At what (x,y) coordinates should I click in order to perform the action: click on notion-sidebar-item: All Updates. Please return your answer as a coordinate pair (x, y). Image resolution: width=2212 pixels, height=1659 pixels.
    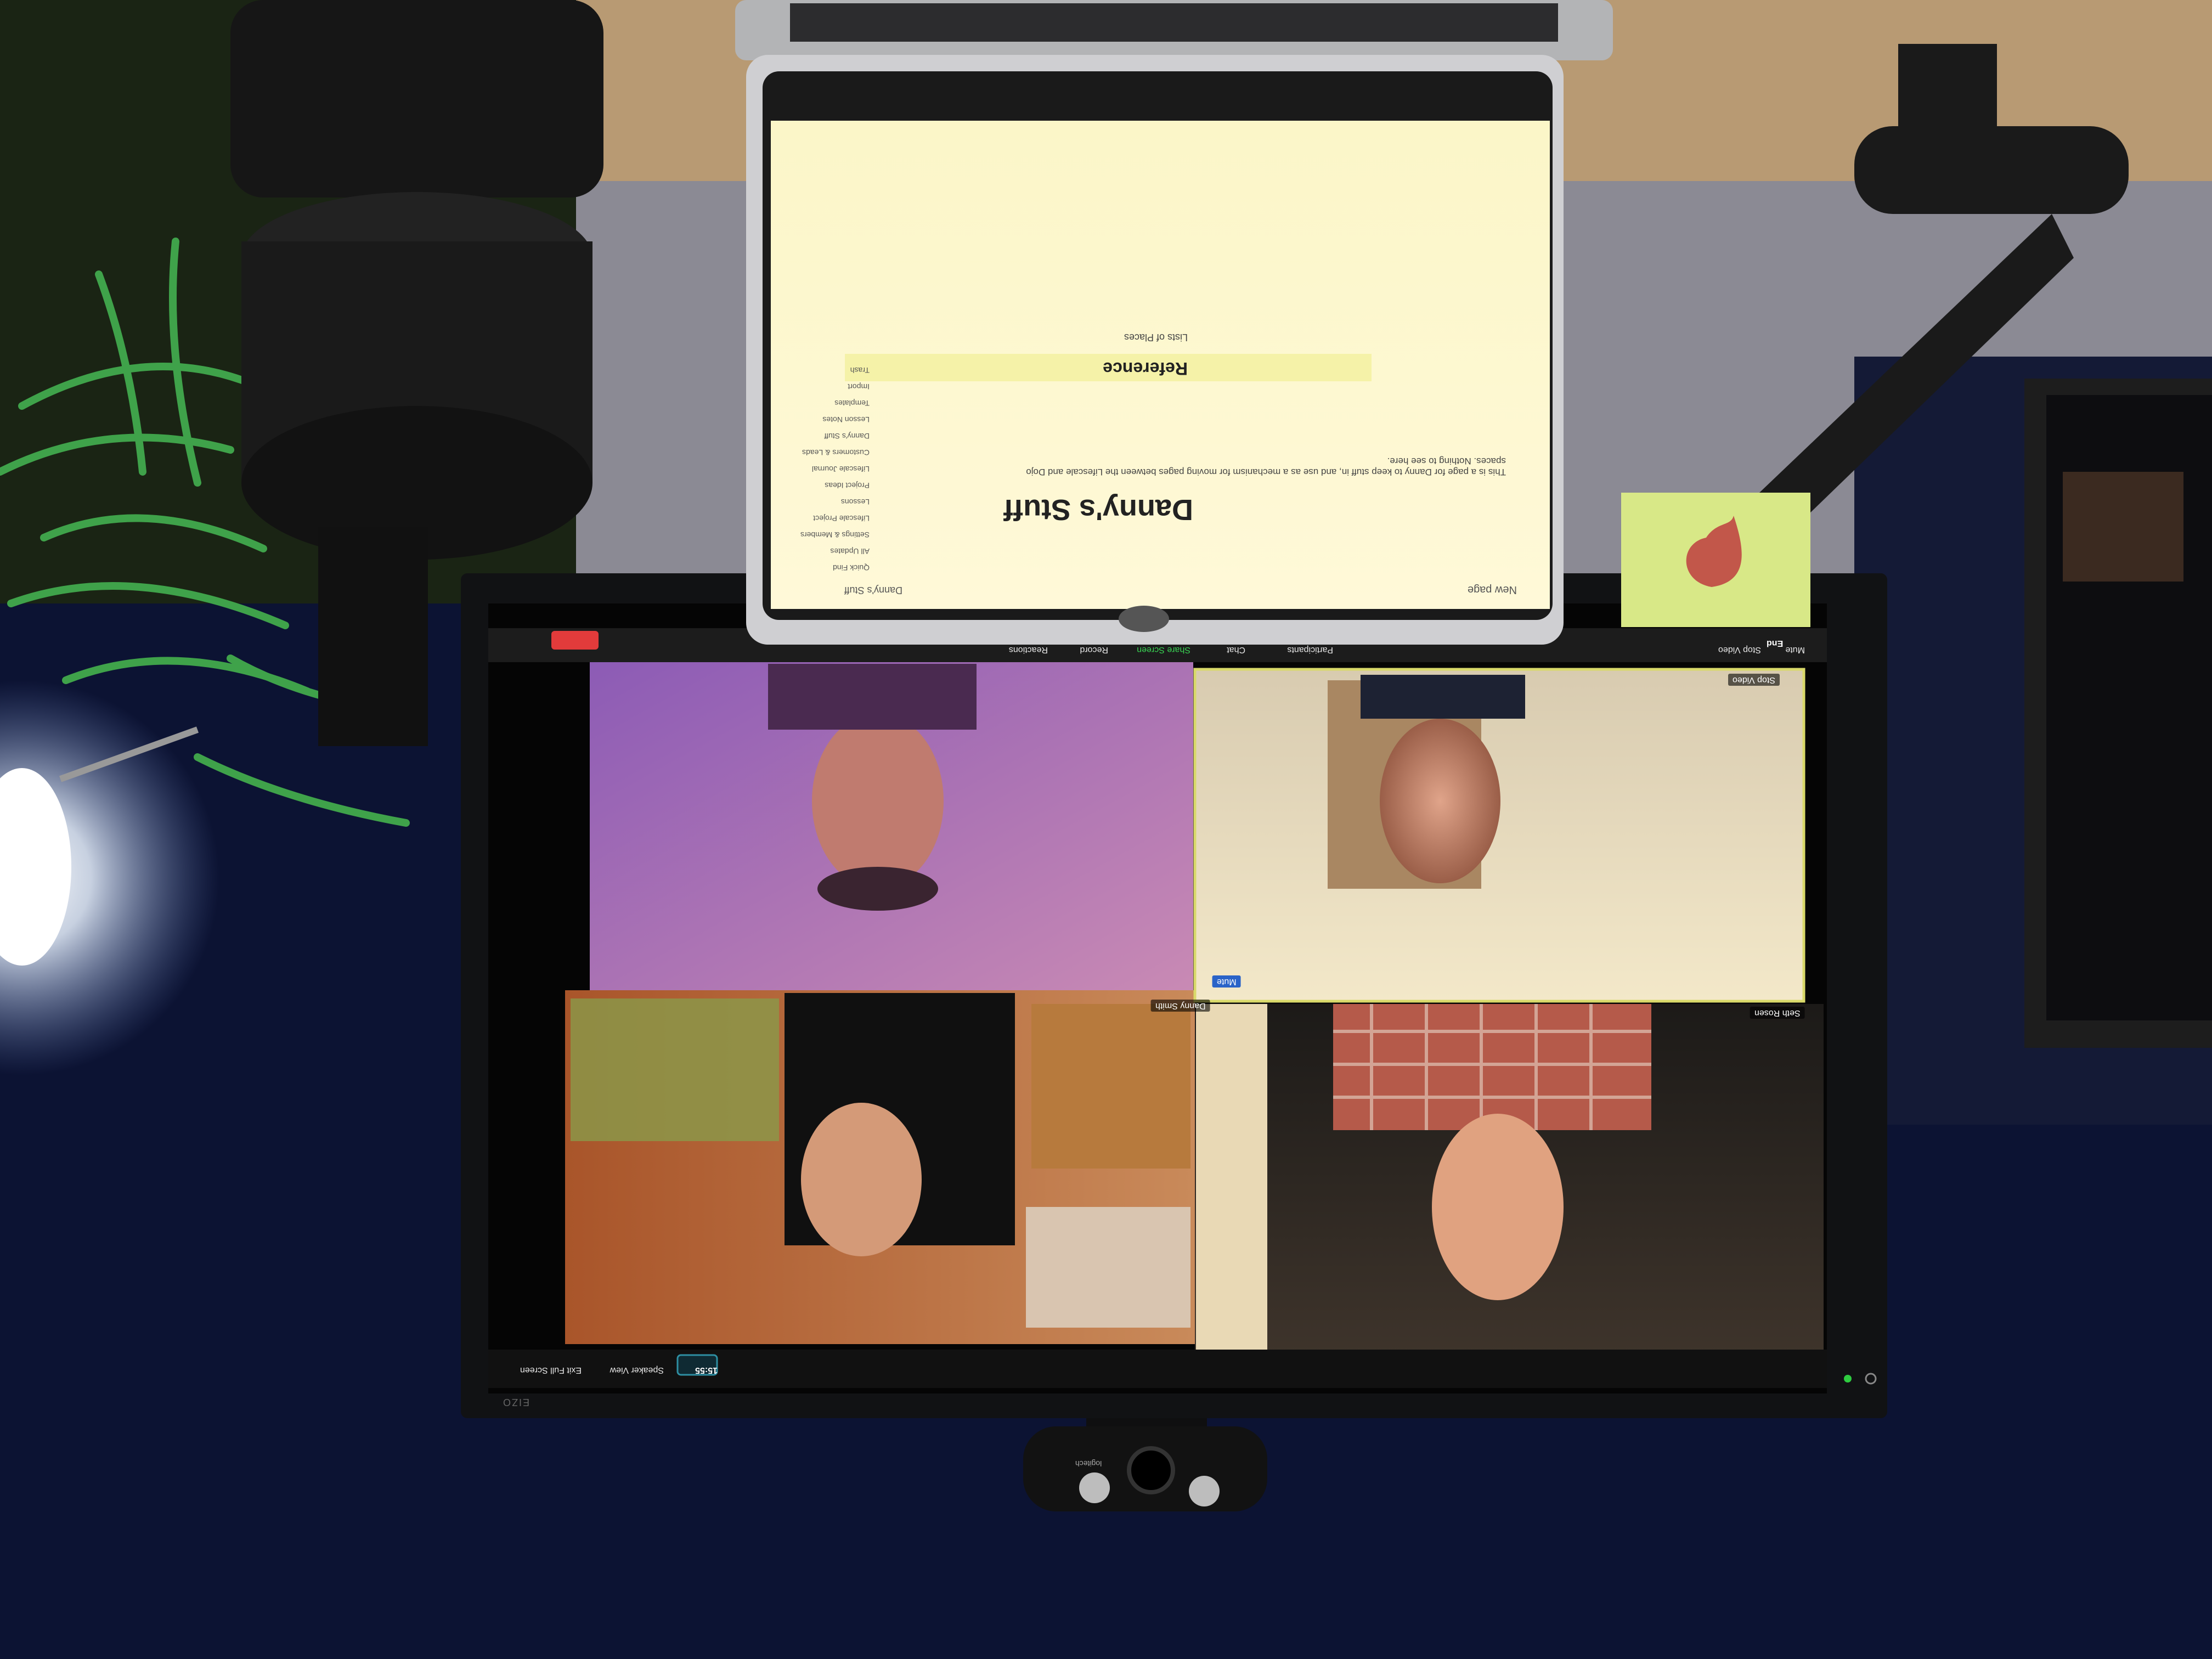
    Looking at the image, I should click on (821, 551).